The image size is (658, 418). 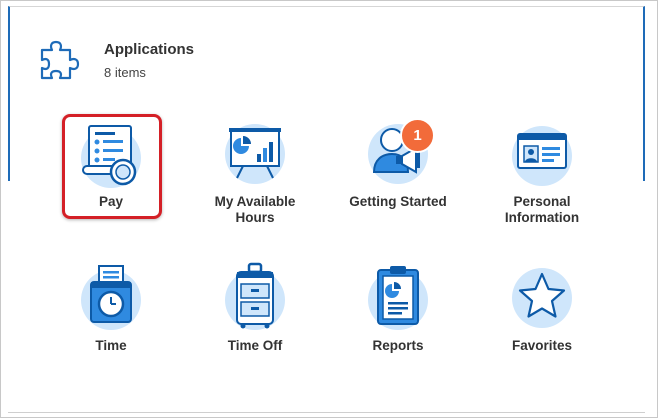 What do you see at coordinates (398, 201) in the screenshot?
I see `app-label-getting-started: Getting Started` at bounding box center [398, 201].